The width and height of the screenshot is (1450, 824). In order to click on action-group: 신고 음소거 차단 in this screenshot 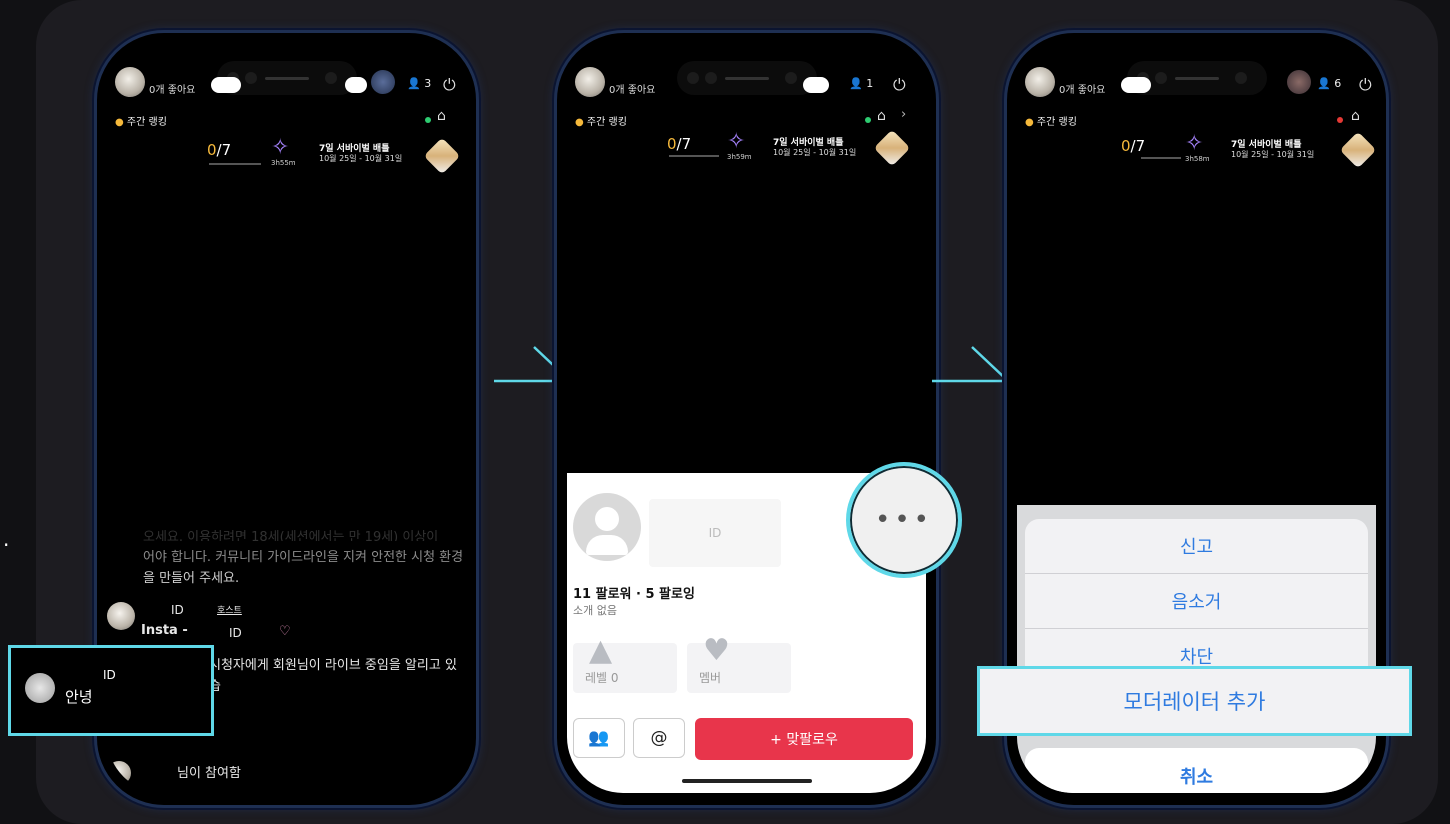, I will do `click(1196, 604)`.